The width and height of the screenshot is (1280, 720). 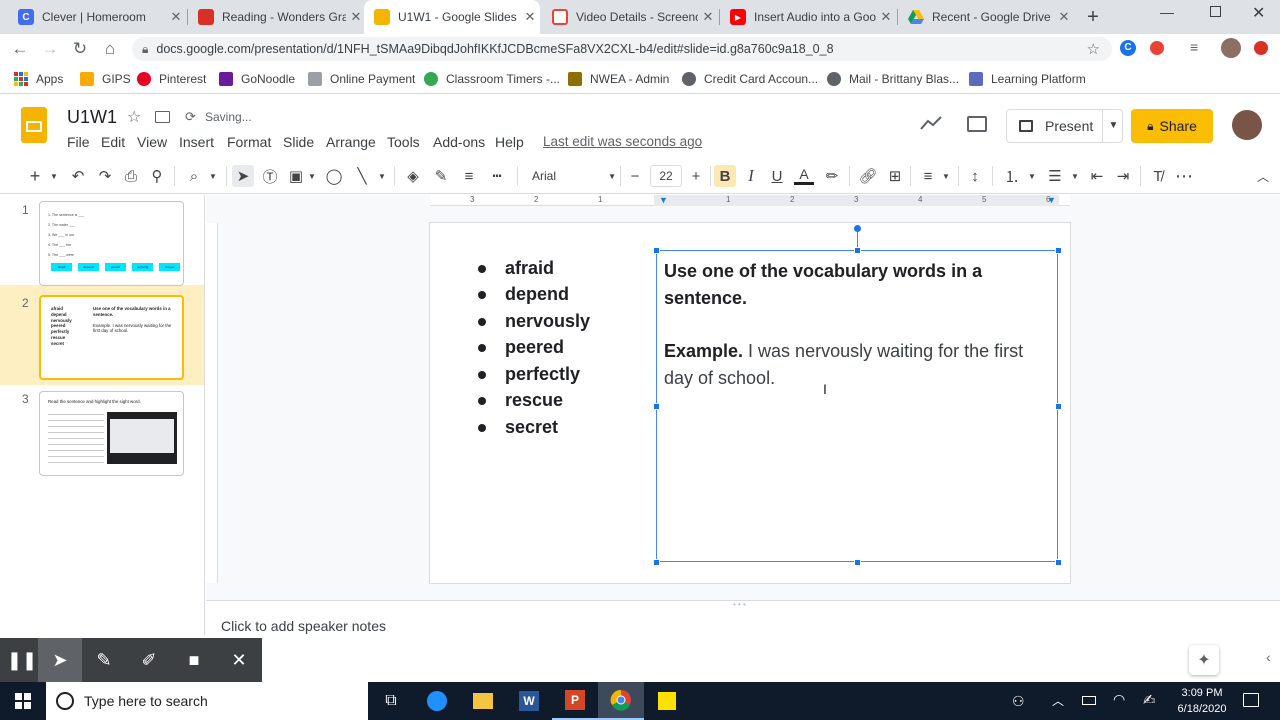 What do you see at coordinates (110, 49) in the screenshot?
I see `home-icon: ⌂` at bounding box center [110, 49].